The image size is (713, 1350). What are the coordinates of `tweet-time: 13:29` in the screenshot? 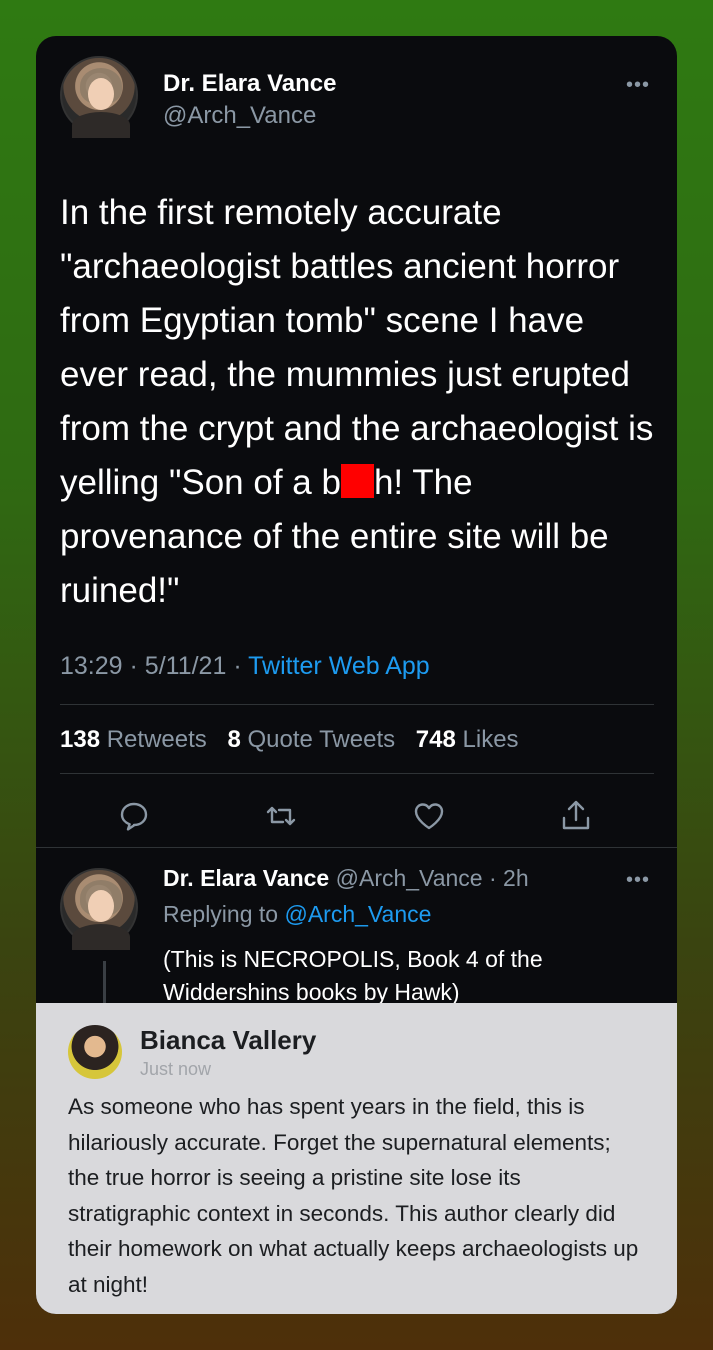 It's located at (91, 666).